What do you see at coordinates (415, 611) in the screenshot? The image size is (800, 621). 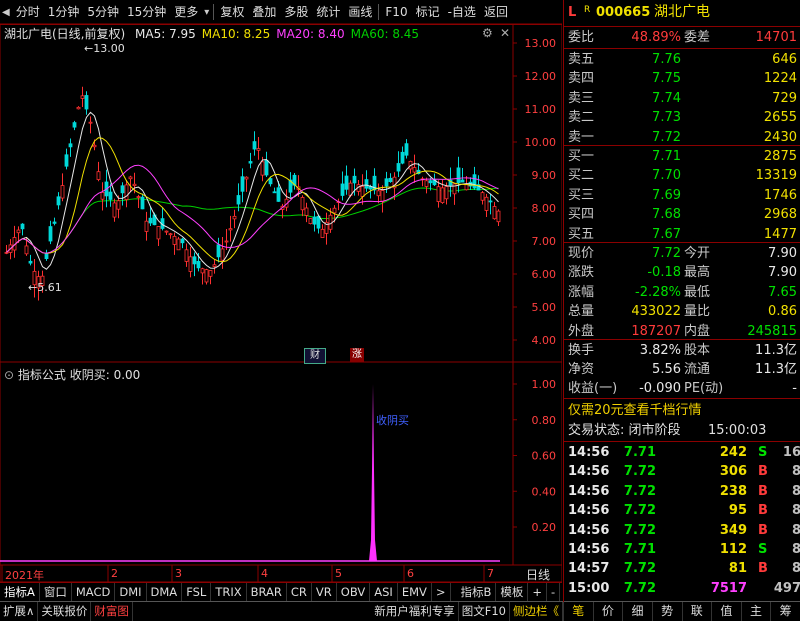 I see `status-right-item-0: 新用户福利专享` at bounding box center [415, 611].